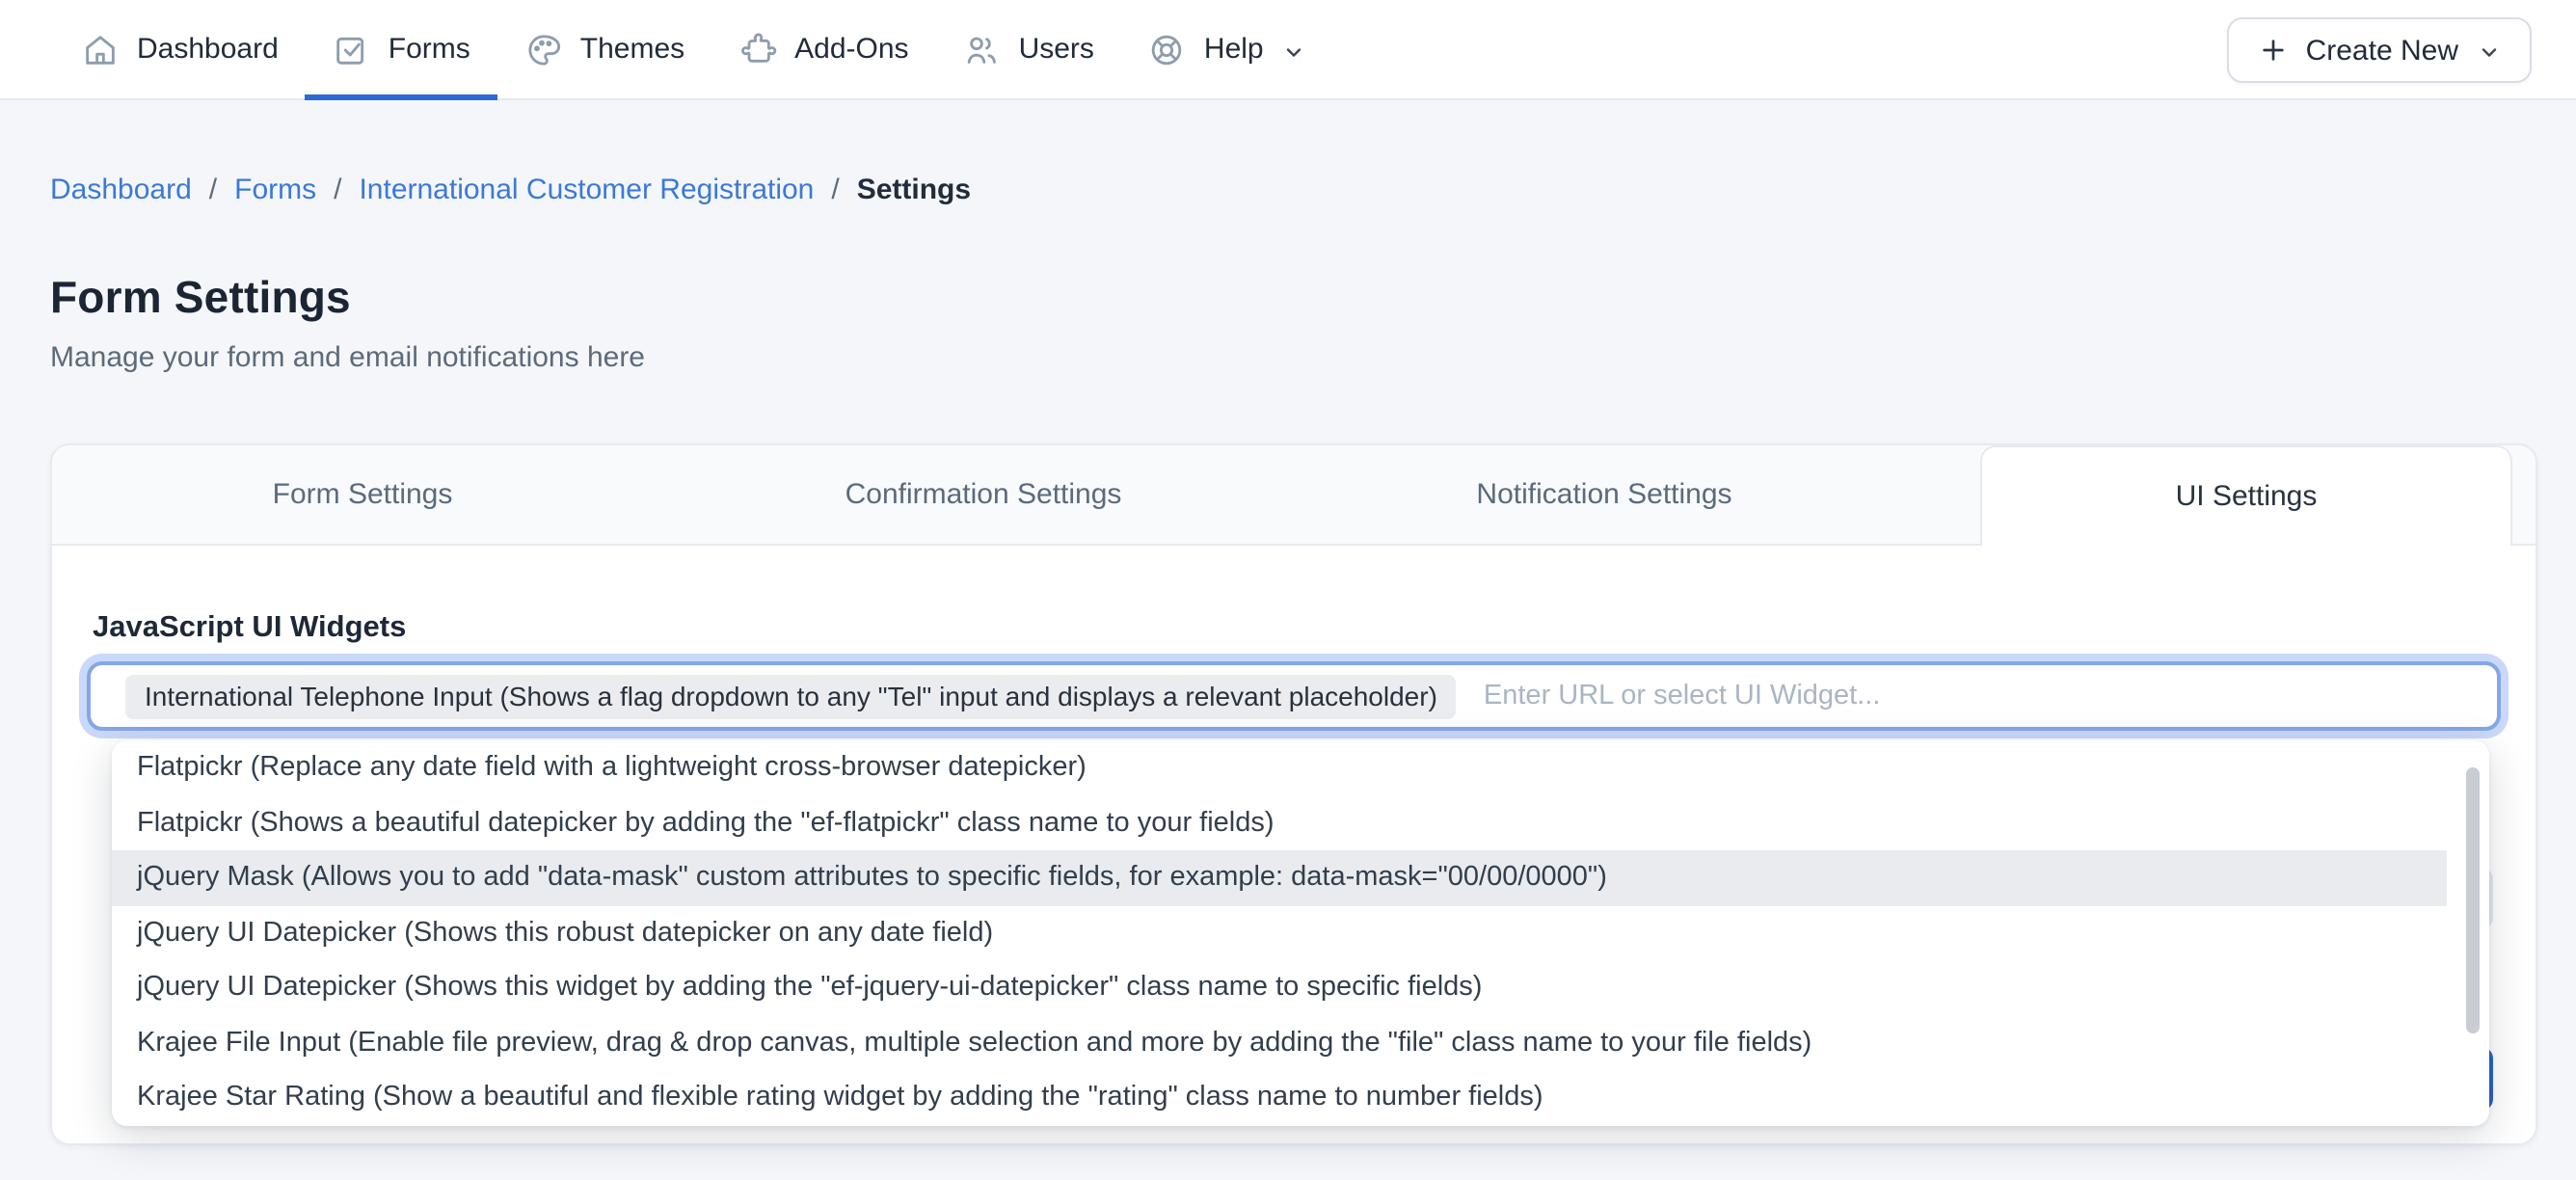 The width and height of the screenshot is (2576, 1180). What do you see at coordinates (208, 50) in the screenshot?
I see `nav-label: Dashboard` at bounding box center [208, 50].